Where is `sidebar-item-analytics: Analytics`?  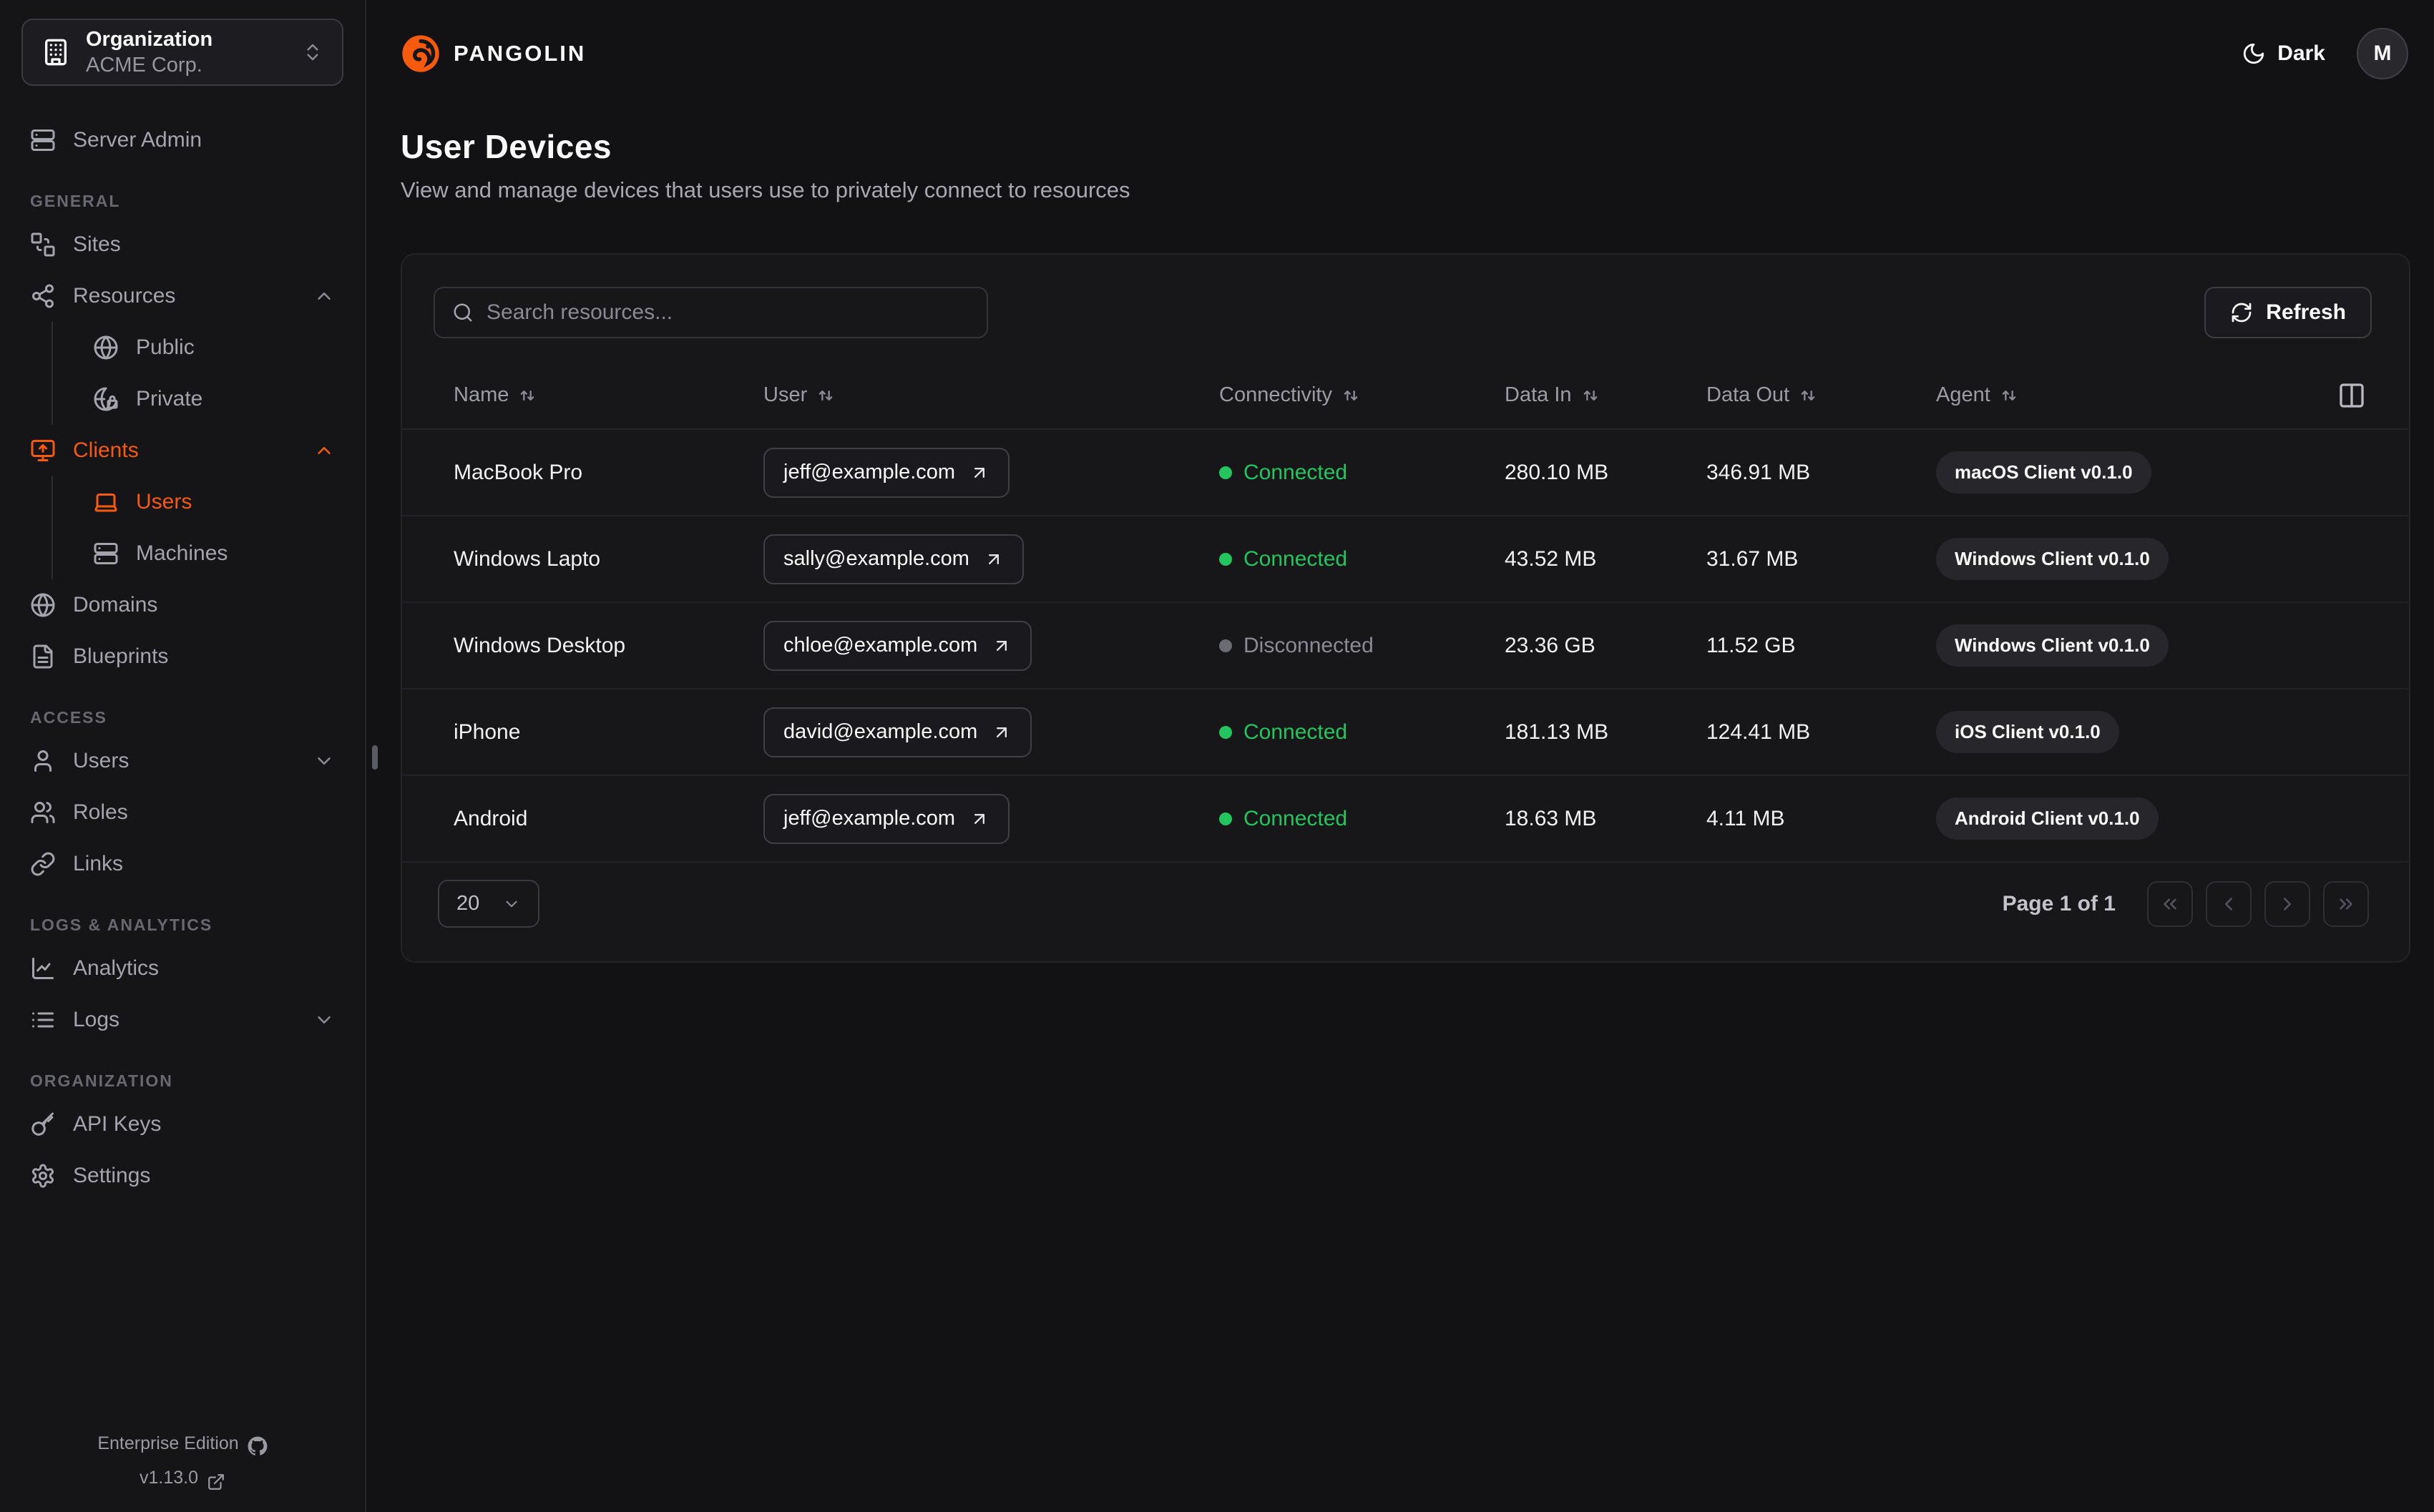
sidebar-item-analytics: Analytics is located at coordinates (182, 968).